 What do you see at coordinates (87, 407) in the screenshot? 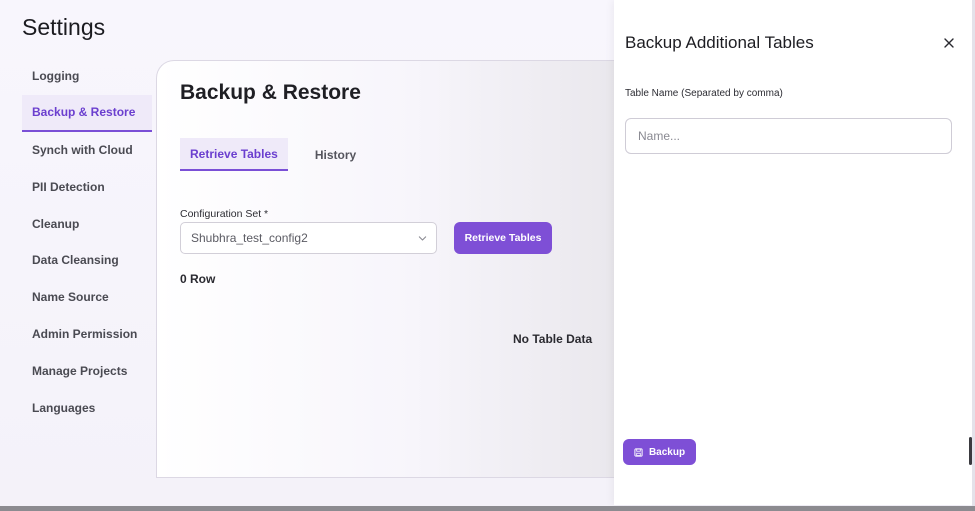
I see `sidebar-item-languages: Languages` at bounding box center [87, 407].